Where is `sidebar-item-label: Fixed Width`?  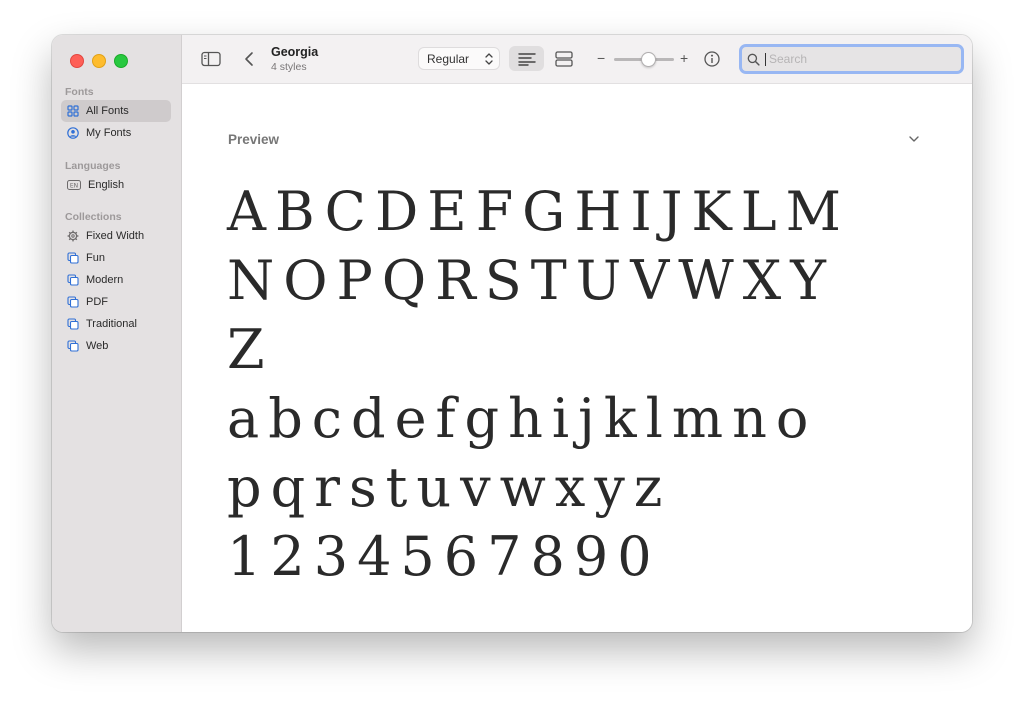
sidebar-item-label: Fixed Width is located at coordinates (115, 236).